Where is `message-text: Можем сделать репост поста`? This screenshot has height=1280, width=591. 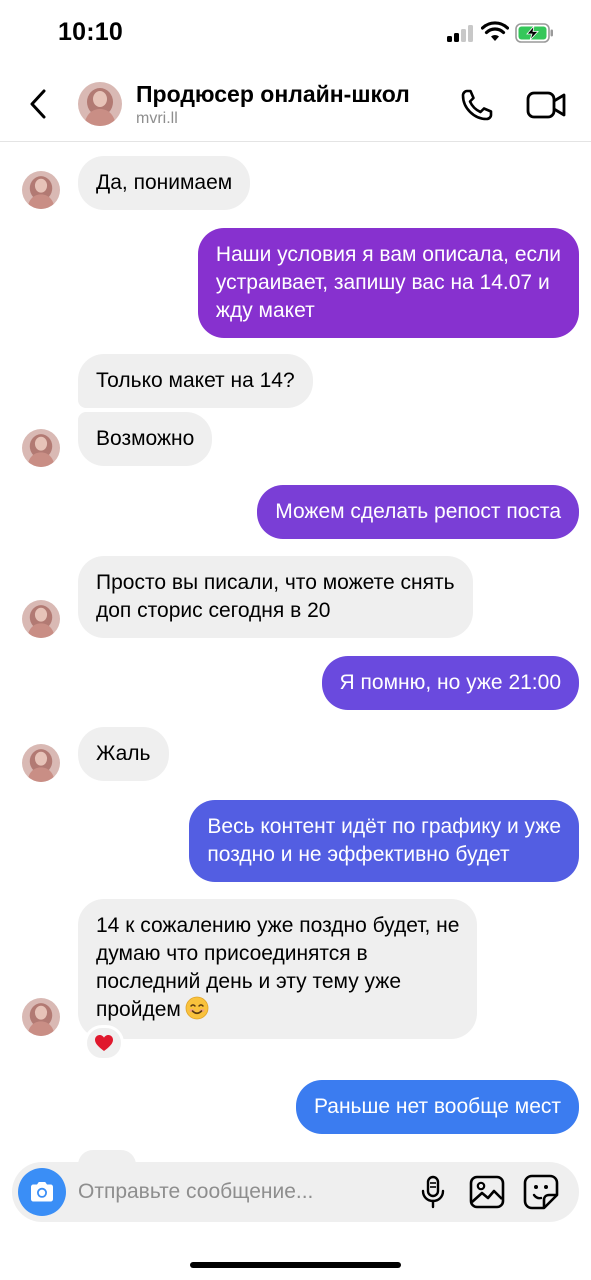 message-text: Можем сделать репост поста is located at coordinates (418, 511).